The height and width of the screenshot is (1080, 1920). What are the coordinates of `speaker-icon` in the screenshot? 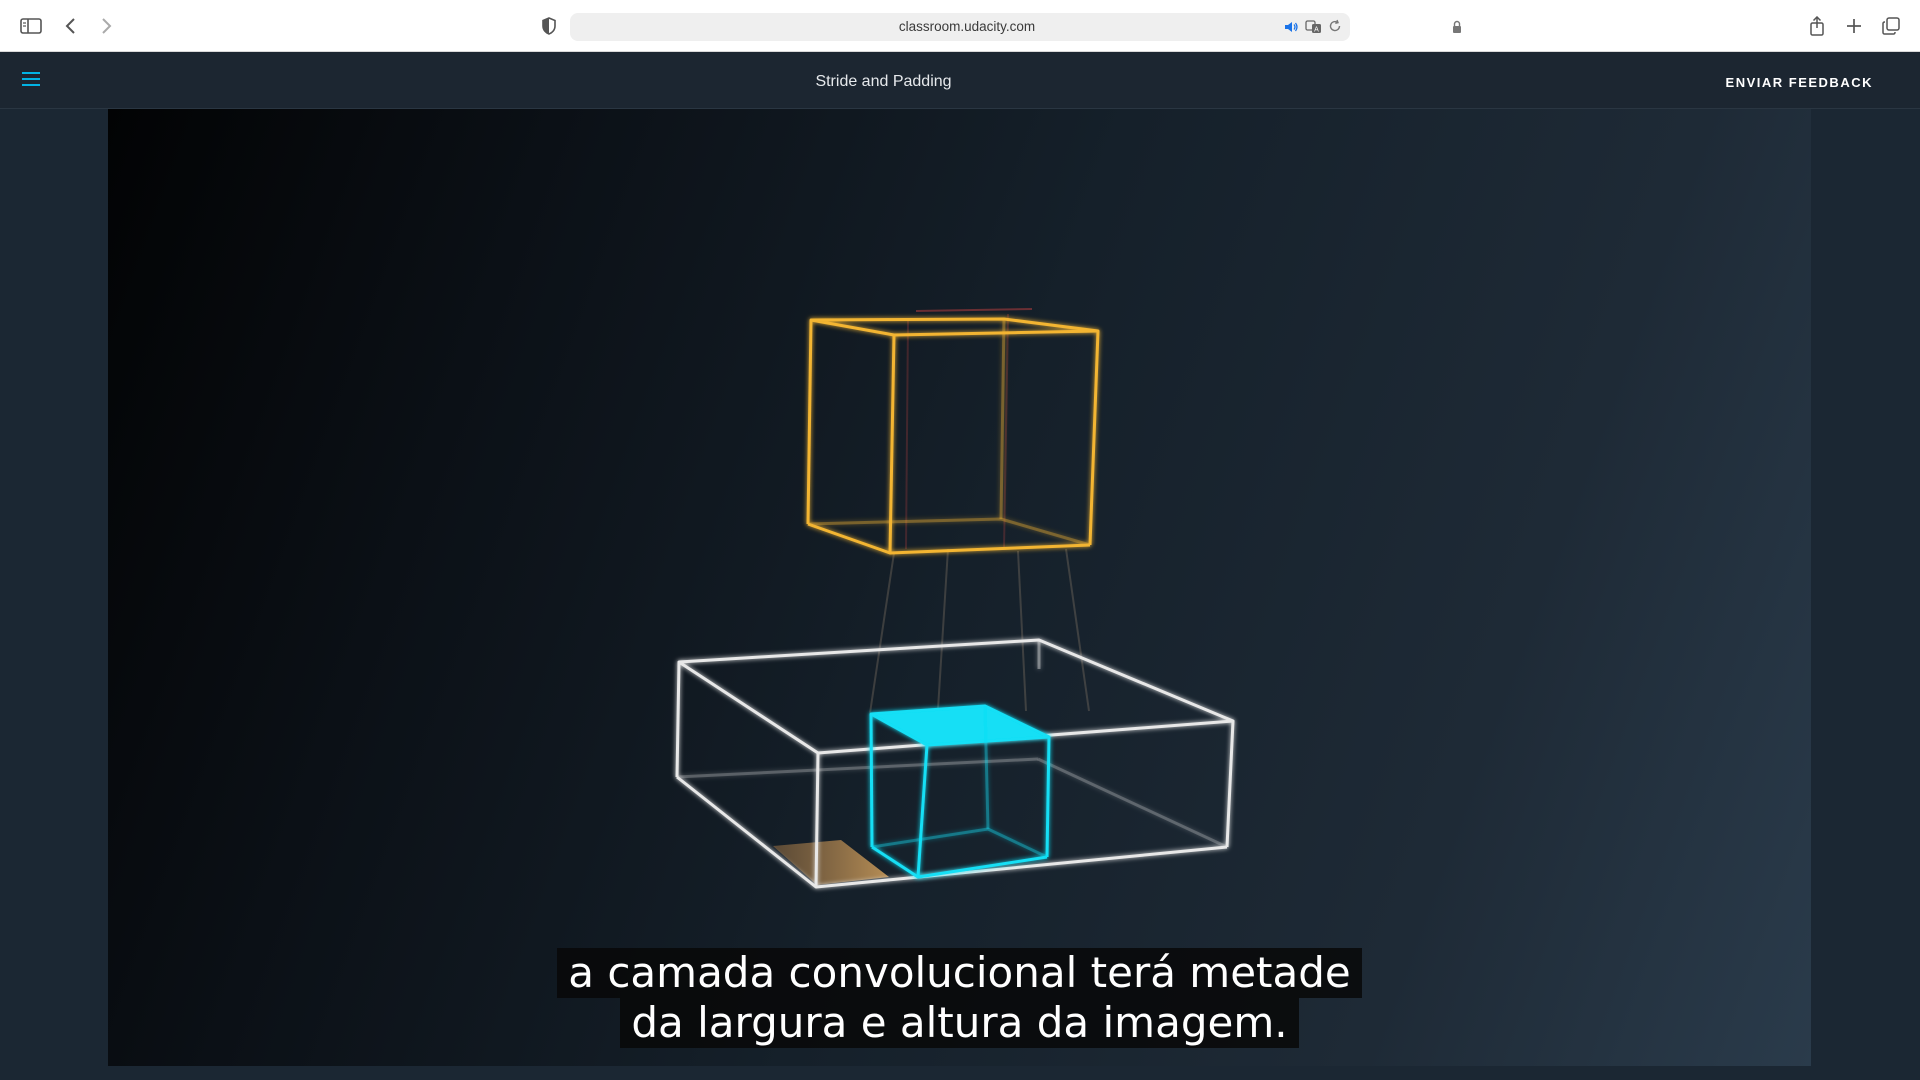 It's located at (1291, 27).